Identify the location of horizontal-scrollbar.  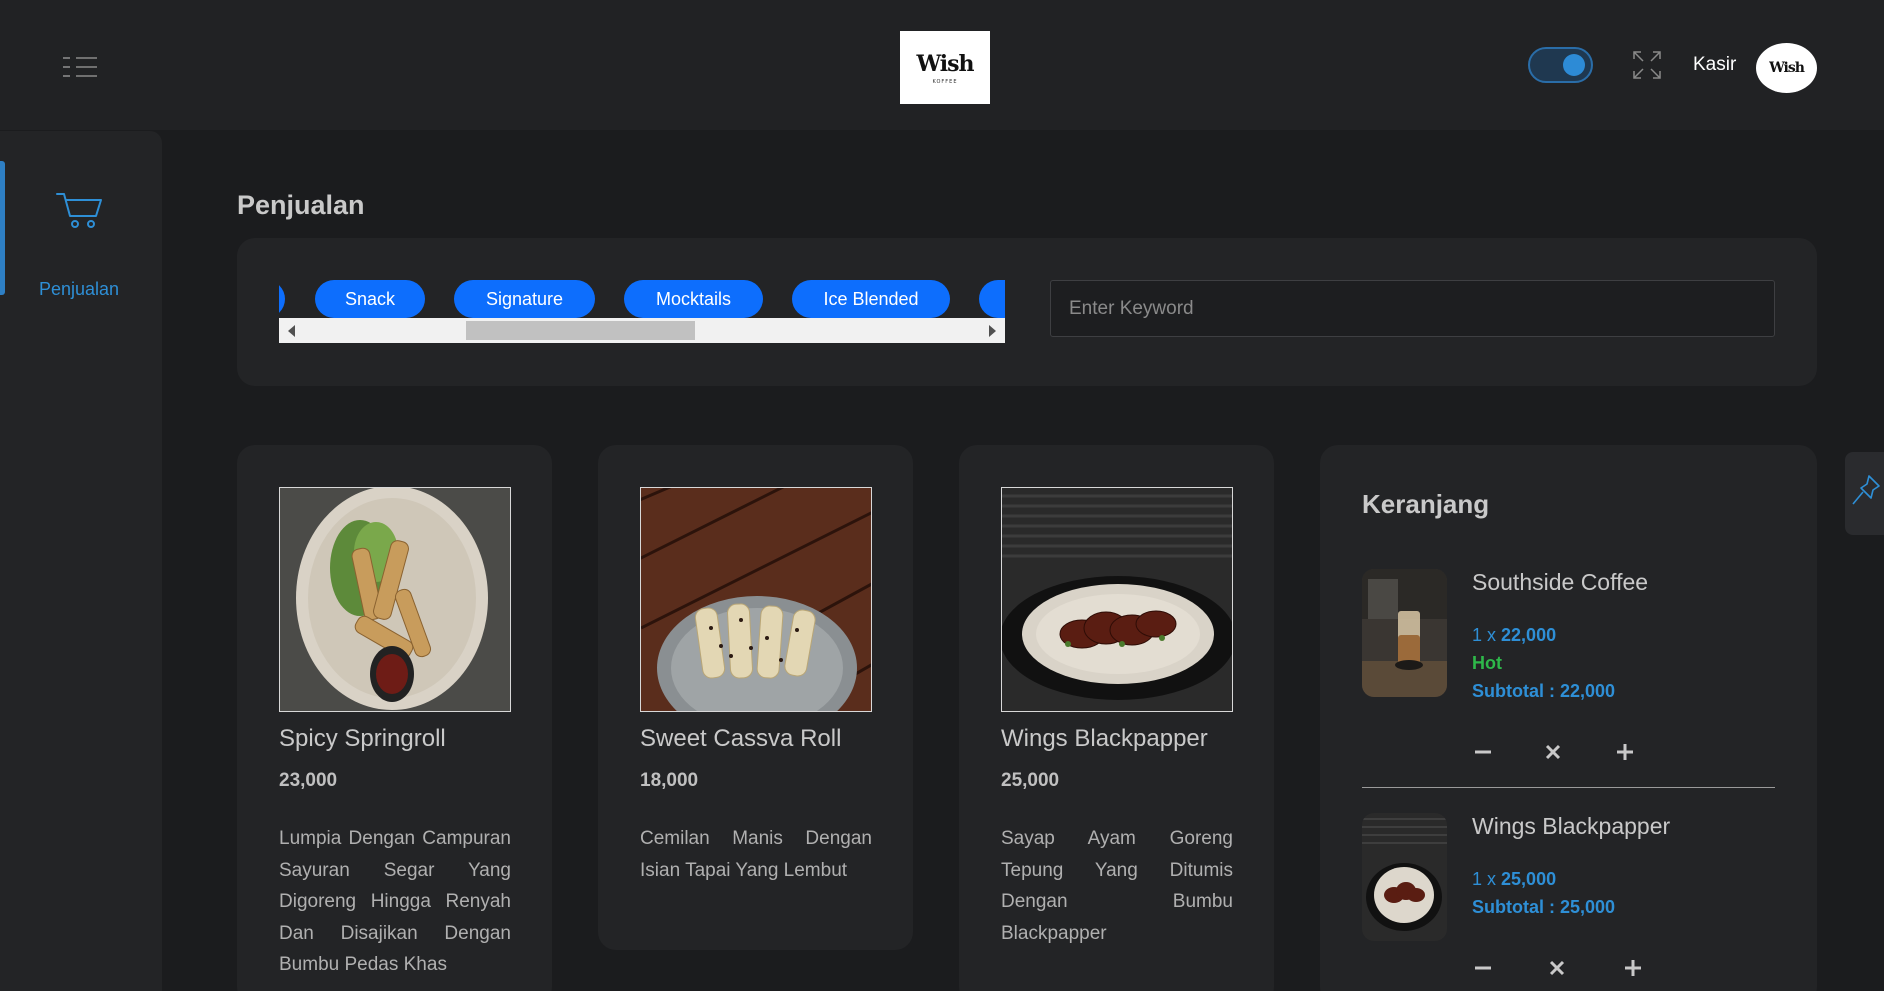
(642, 330).